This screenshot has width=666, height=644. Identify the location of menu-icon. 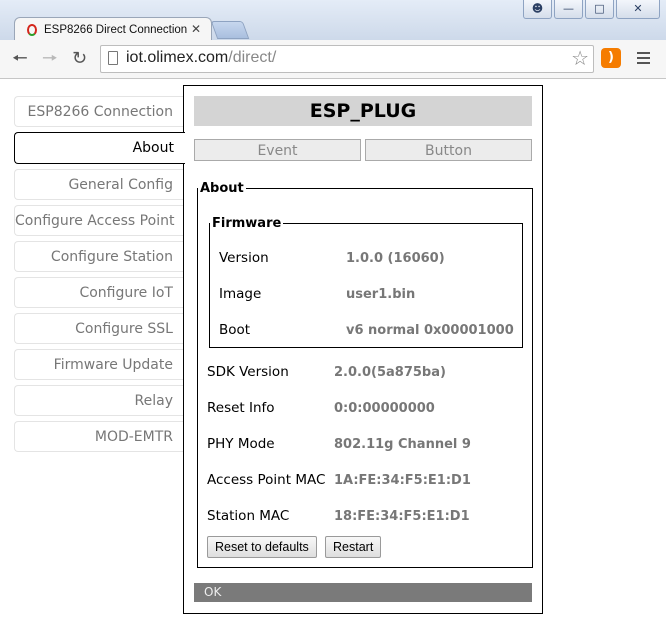
(643, 59).